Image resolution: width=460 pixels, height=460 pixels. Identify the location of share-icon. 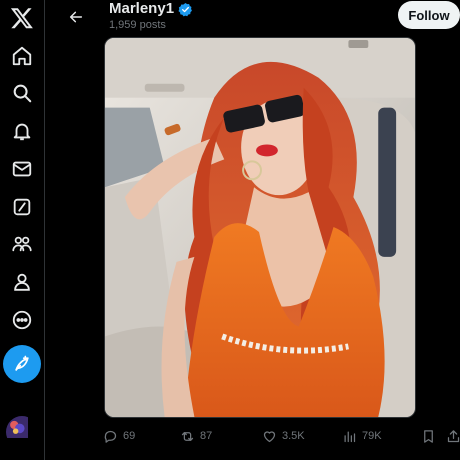
(453, 435).